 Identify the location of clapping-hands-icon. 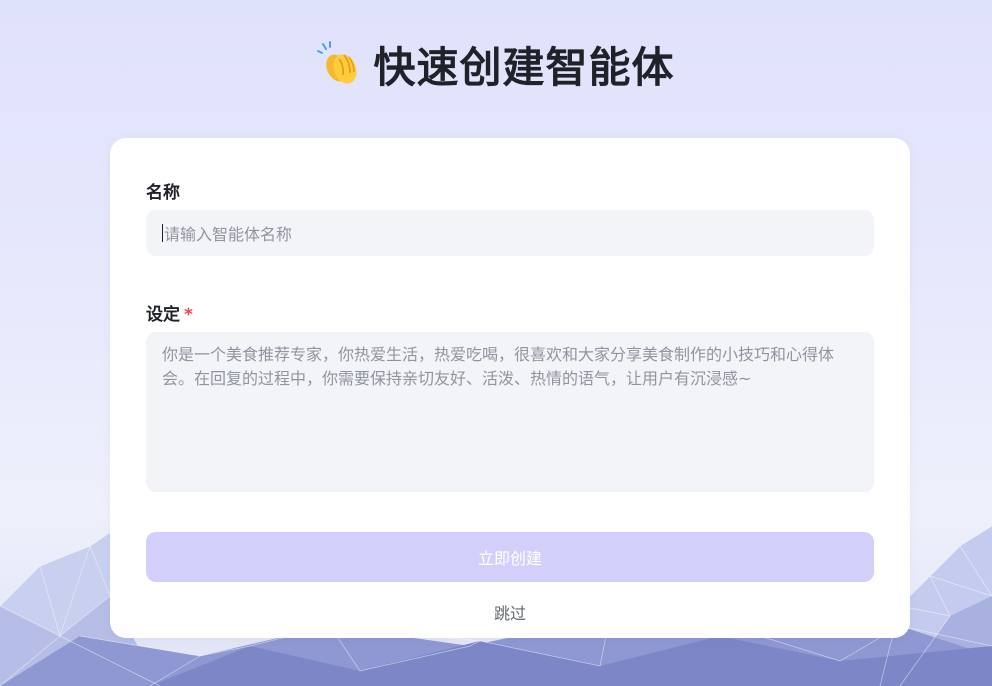
(340, 64).